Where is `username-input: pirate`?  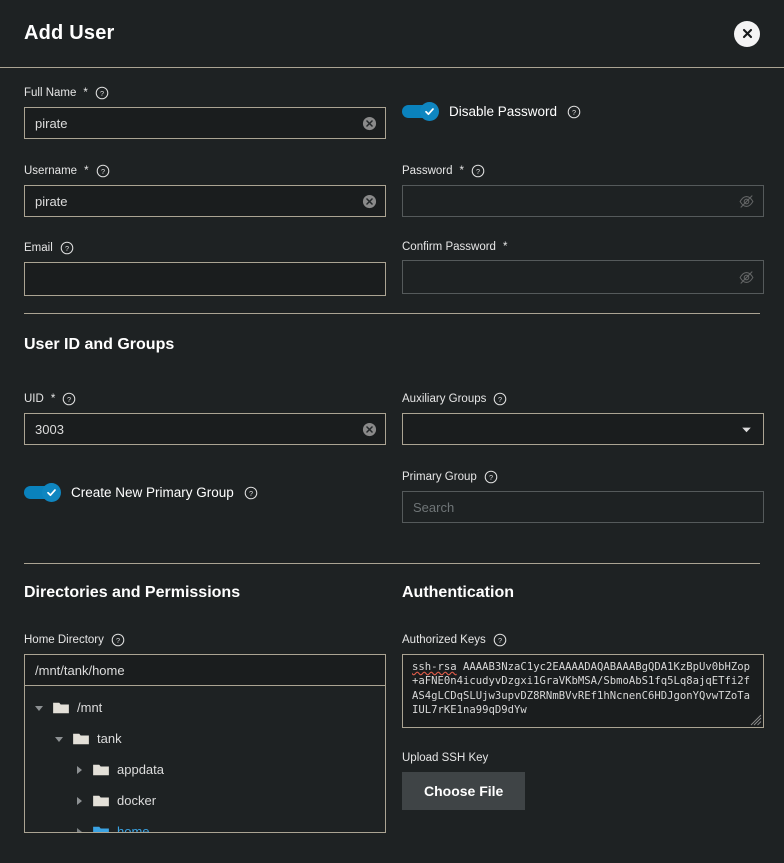 username-input: pirate is located at coordinates (205, 201).